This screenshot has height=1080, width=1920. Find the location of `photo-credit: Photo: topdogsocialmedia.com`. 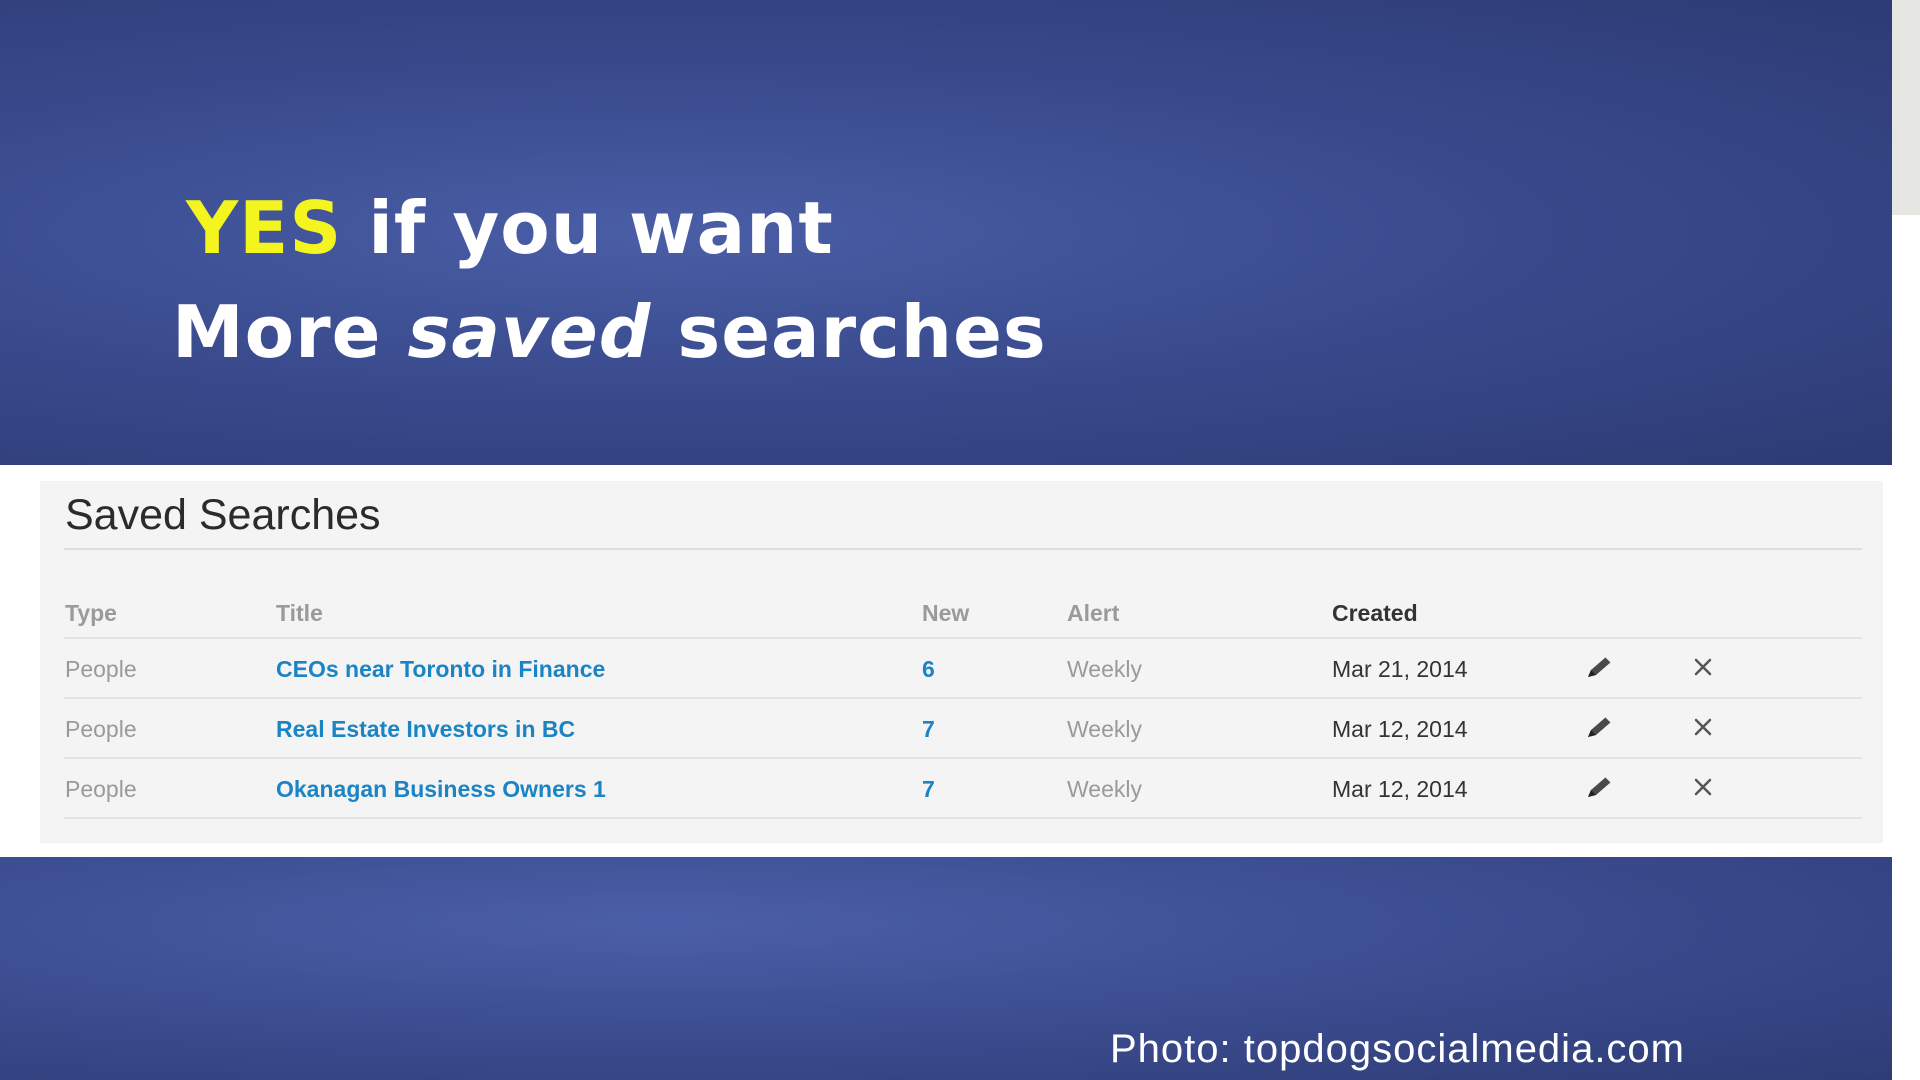

photo-credit: Photo: topdogsocialmedia.com is located at coordinates (1397, 1049).